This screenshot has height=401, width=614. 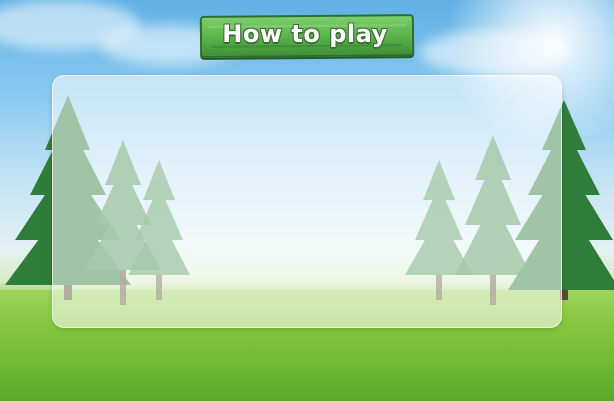 I want to click on screen-title: How to play, so click(x=305, y=34).